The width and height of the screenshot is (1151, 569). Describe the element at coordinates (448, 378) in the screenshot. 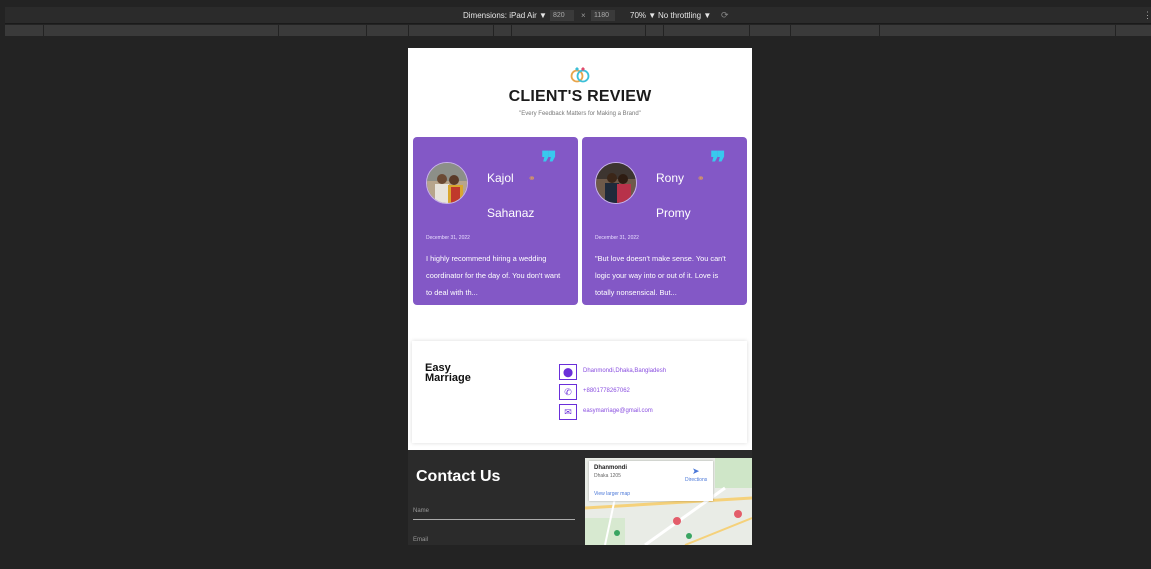

I see `brand-line: Marriage` at that location.